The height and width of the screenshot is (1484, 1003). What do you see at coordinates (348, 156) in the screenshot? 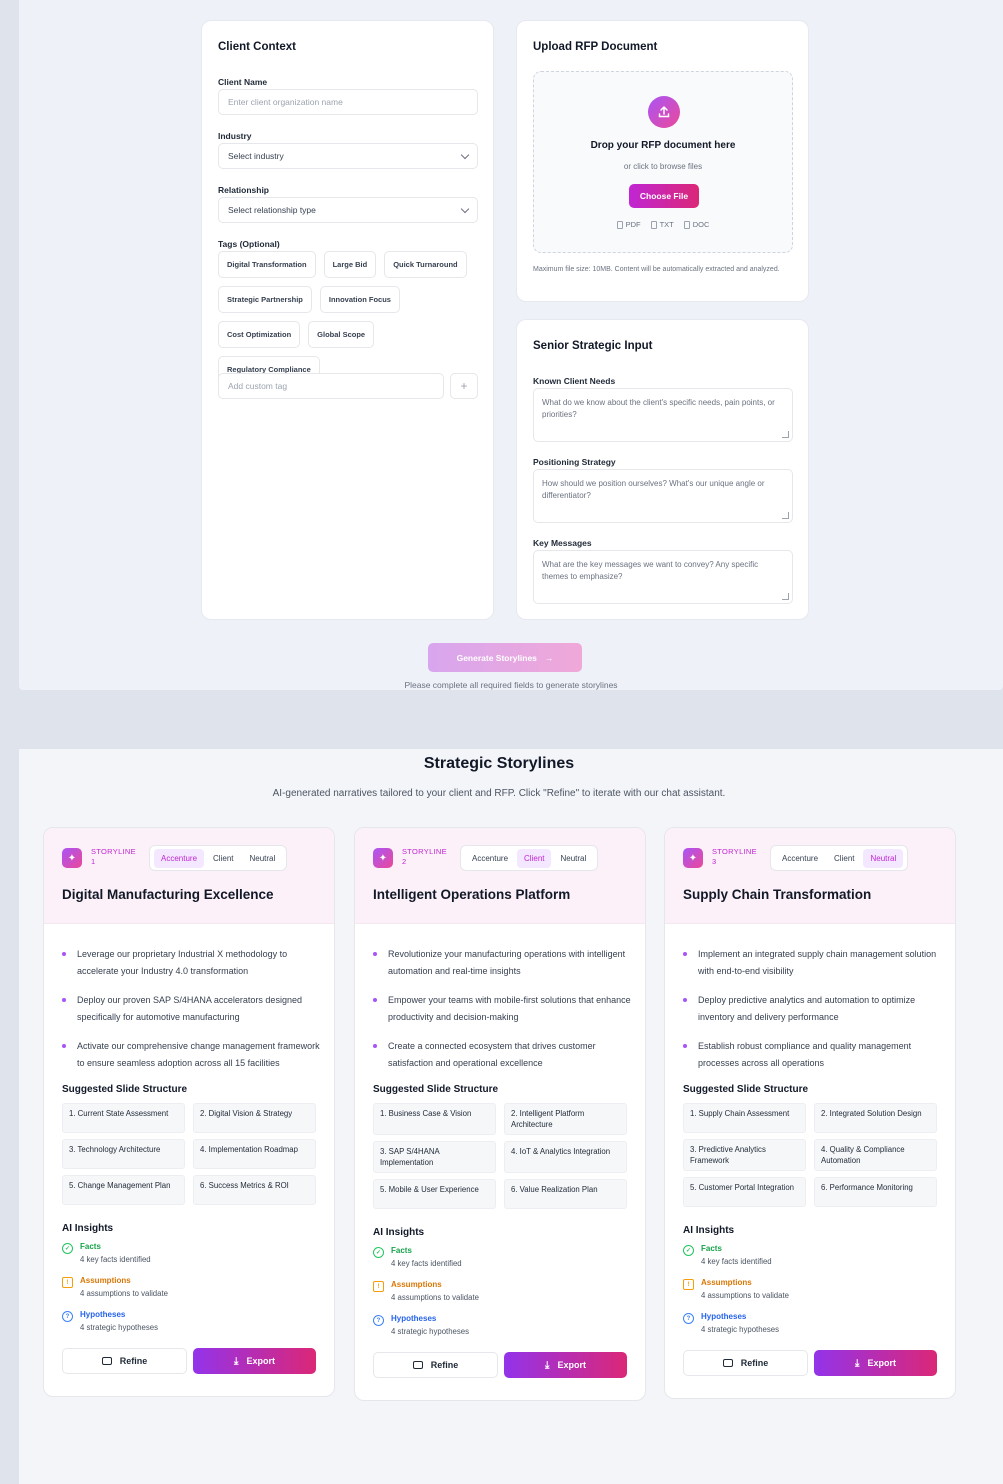
I see `industry-select: Select industry` at bounding box center [348, 156].